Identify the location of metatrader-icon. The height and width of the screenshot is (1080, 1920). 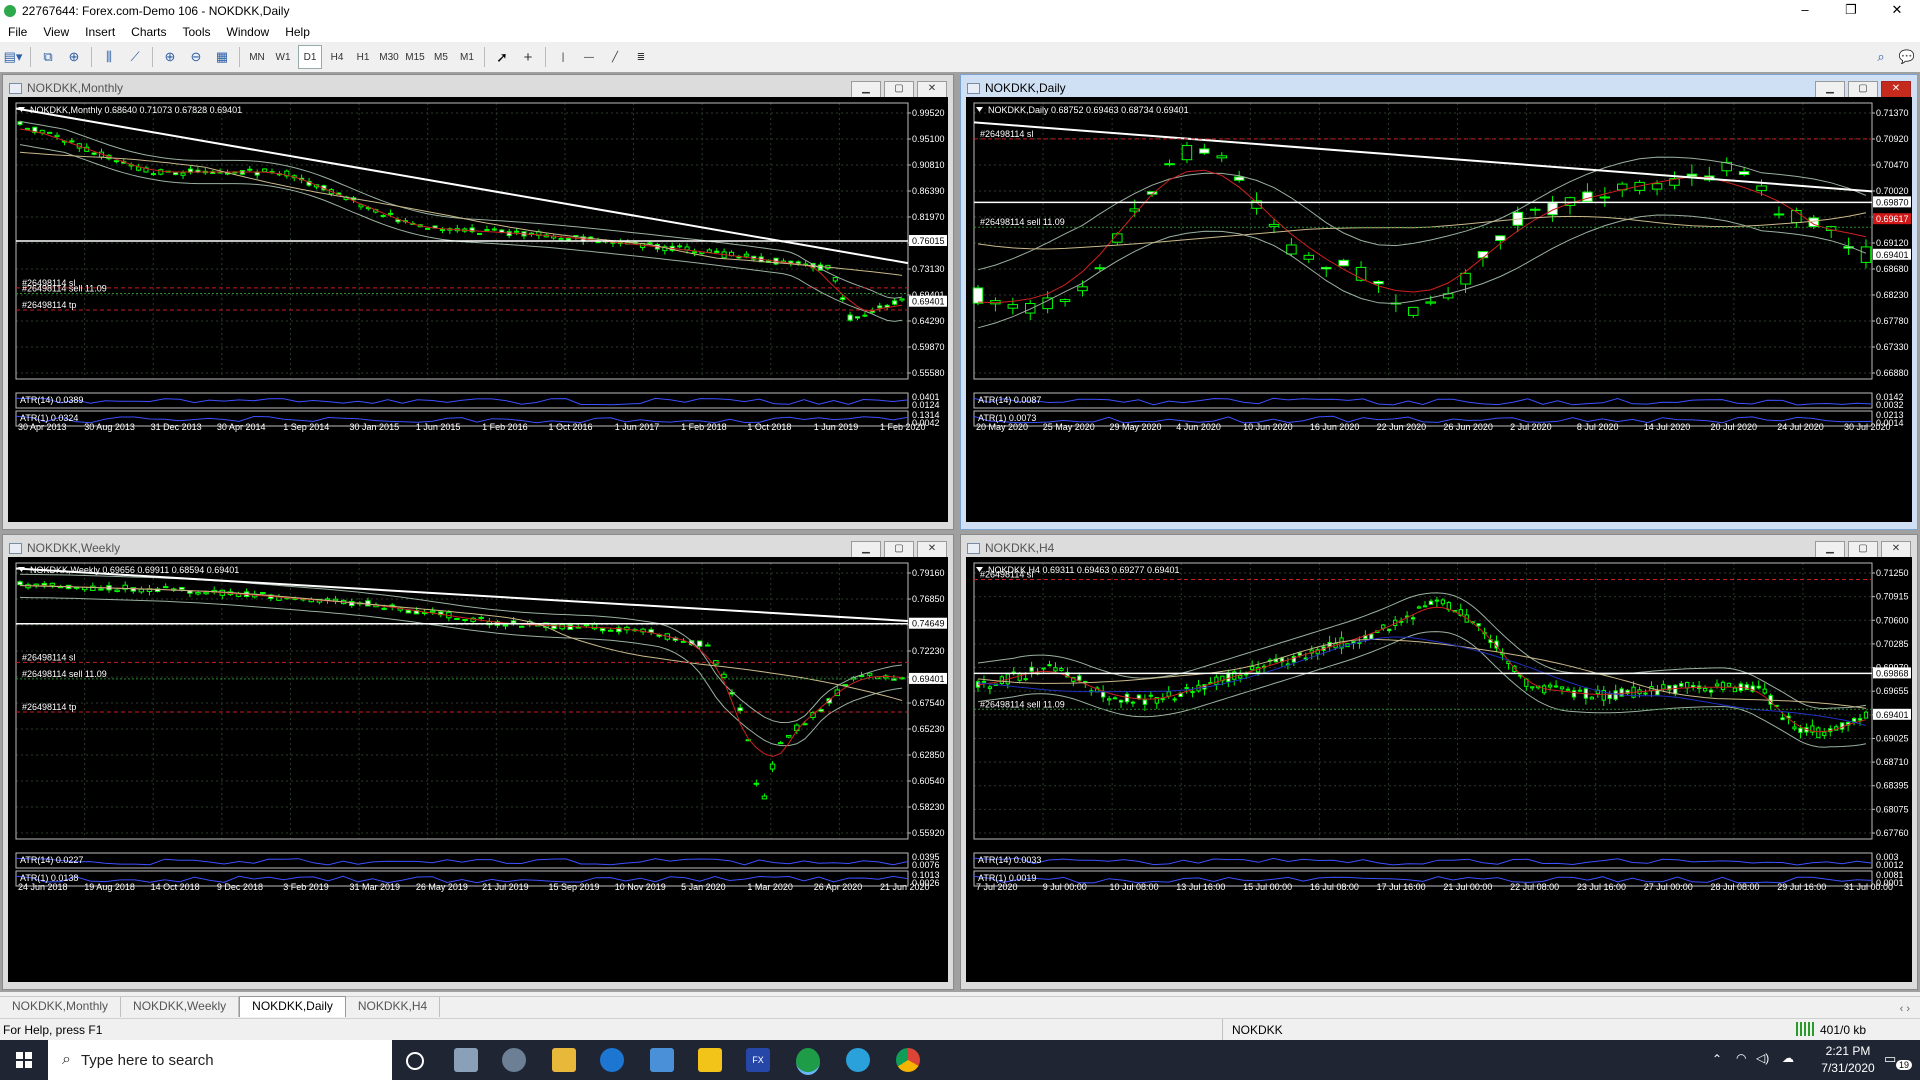
(808, 1061).